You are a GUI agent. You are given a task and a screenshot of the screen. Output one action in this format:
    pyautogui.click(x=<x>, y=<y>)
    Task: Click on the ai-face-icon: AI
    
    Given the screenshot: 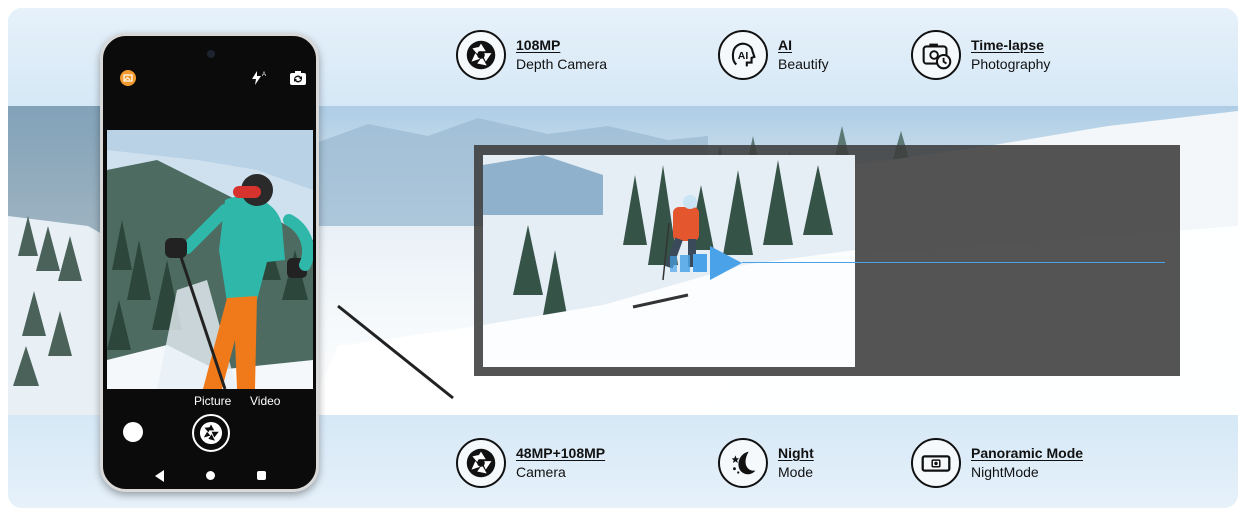 What is the action you would take?
    pyautogui.click(x=743, y=55)
    